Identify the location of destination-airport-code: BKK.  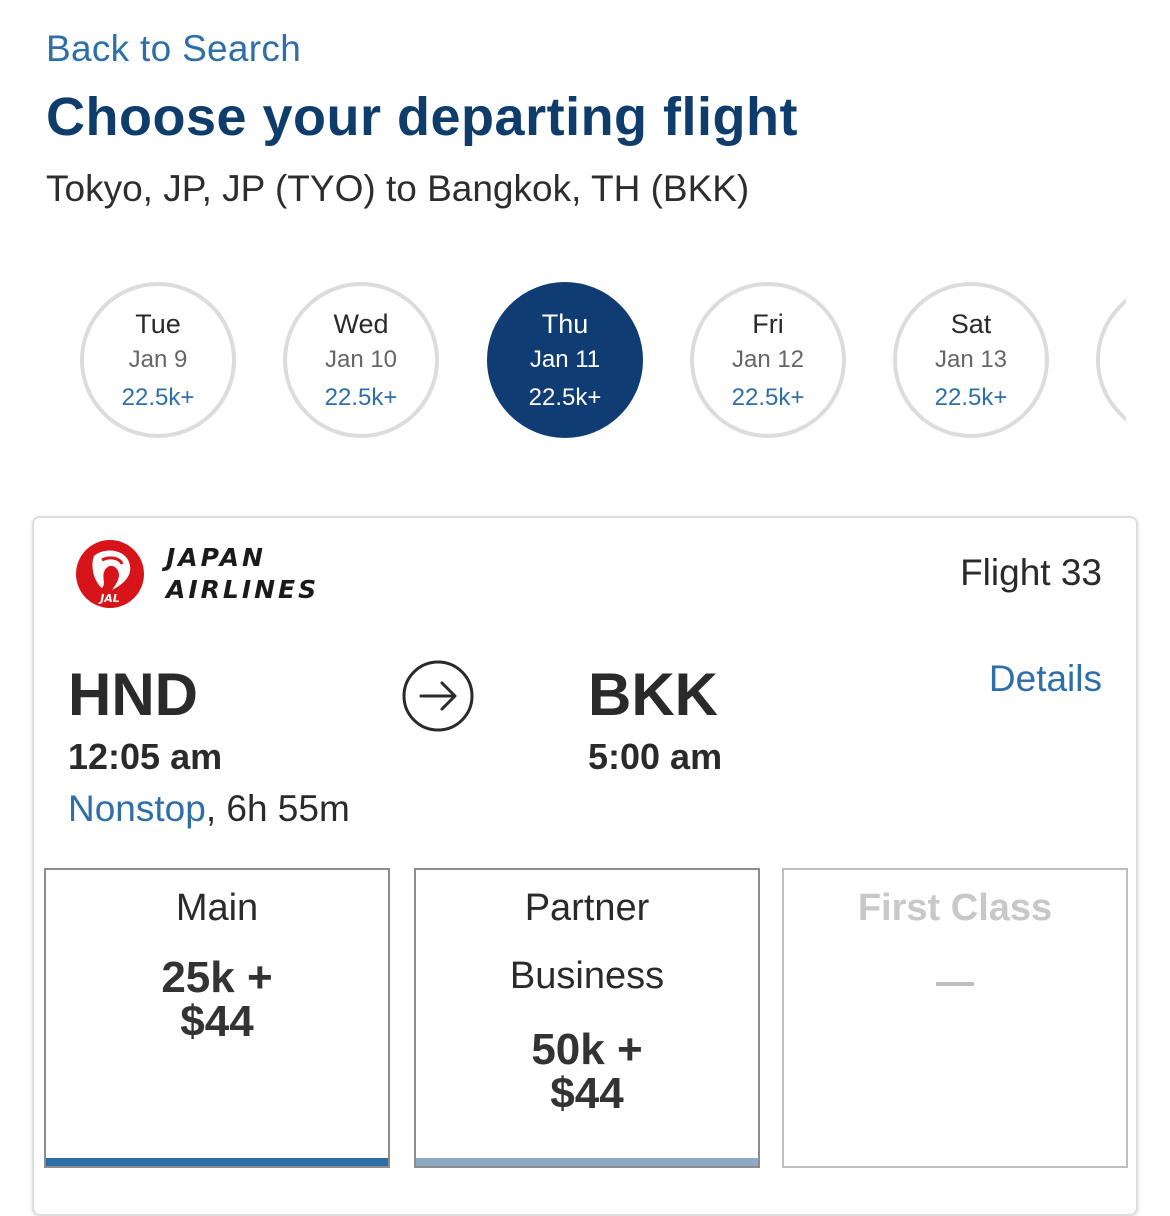
(653, 694).